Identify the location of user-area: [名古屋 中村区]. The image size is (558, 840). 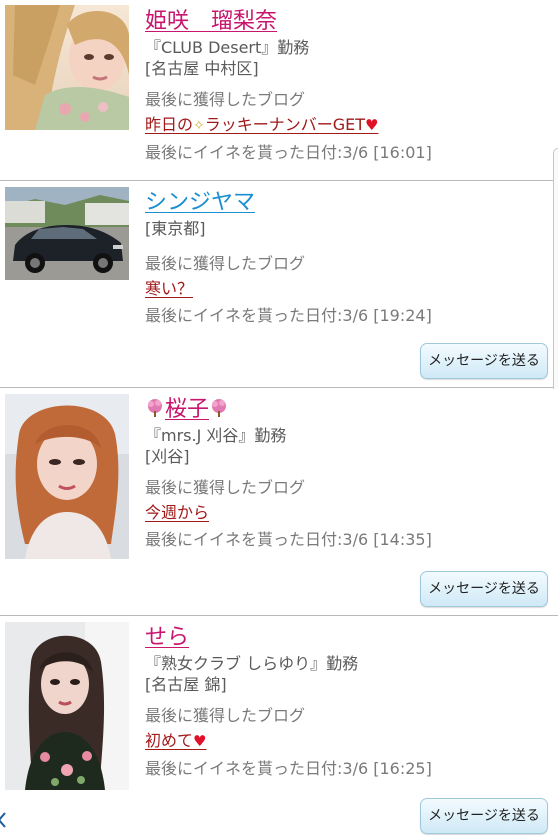
(202, 68).